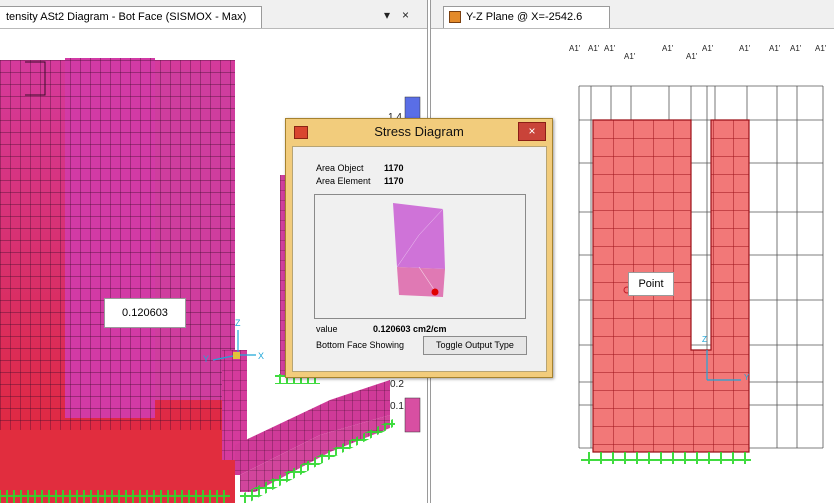  What do you see at coordinates (651, 284) in the screenshot?
I see `point-tooltip: Point` at bounding box center [651, 284].